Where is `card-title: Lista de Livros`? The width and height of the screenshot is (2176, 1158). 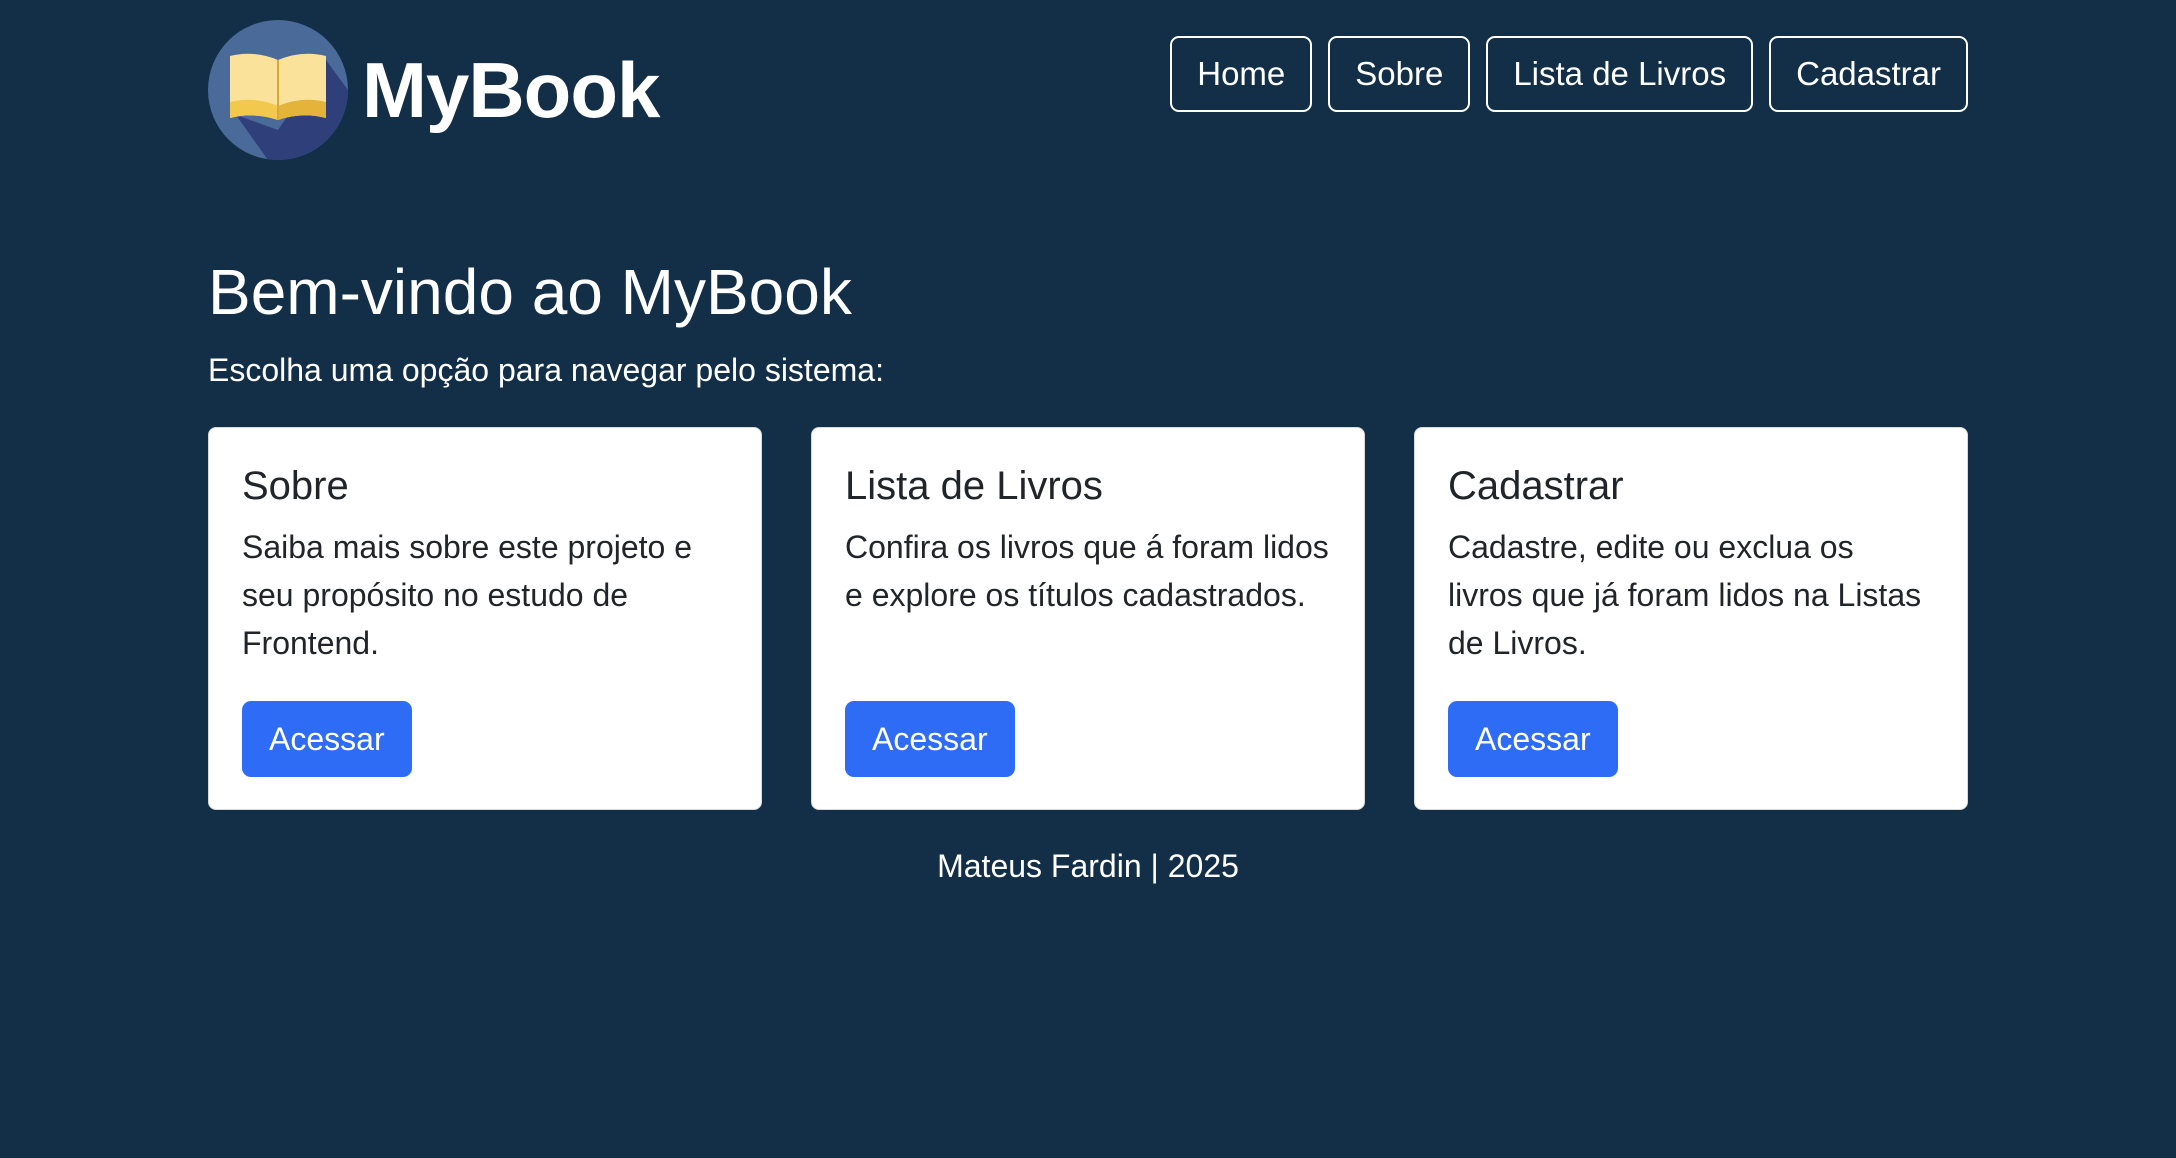 card-title: Lista de Livros is located at coordinates (974, 486).